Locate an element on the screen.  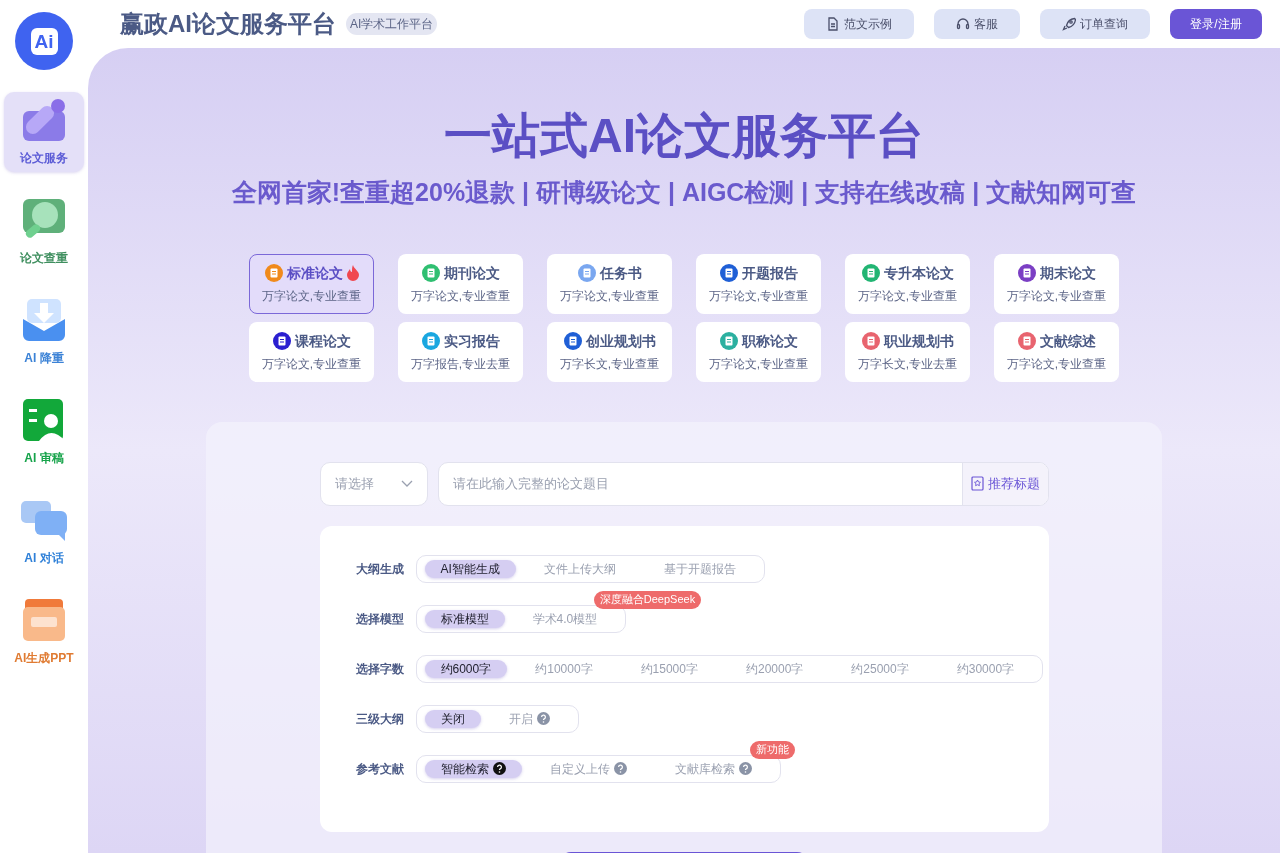
platform-tag: AI学术工作平台 is located at coordinates (392, 24).